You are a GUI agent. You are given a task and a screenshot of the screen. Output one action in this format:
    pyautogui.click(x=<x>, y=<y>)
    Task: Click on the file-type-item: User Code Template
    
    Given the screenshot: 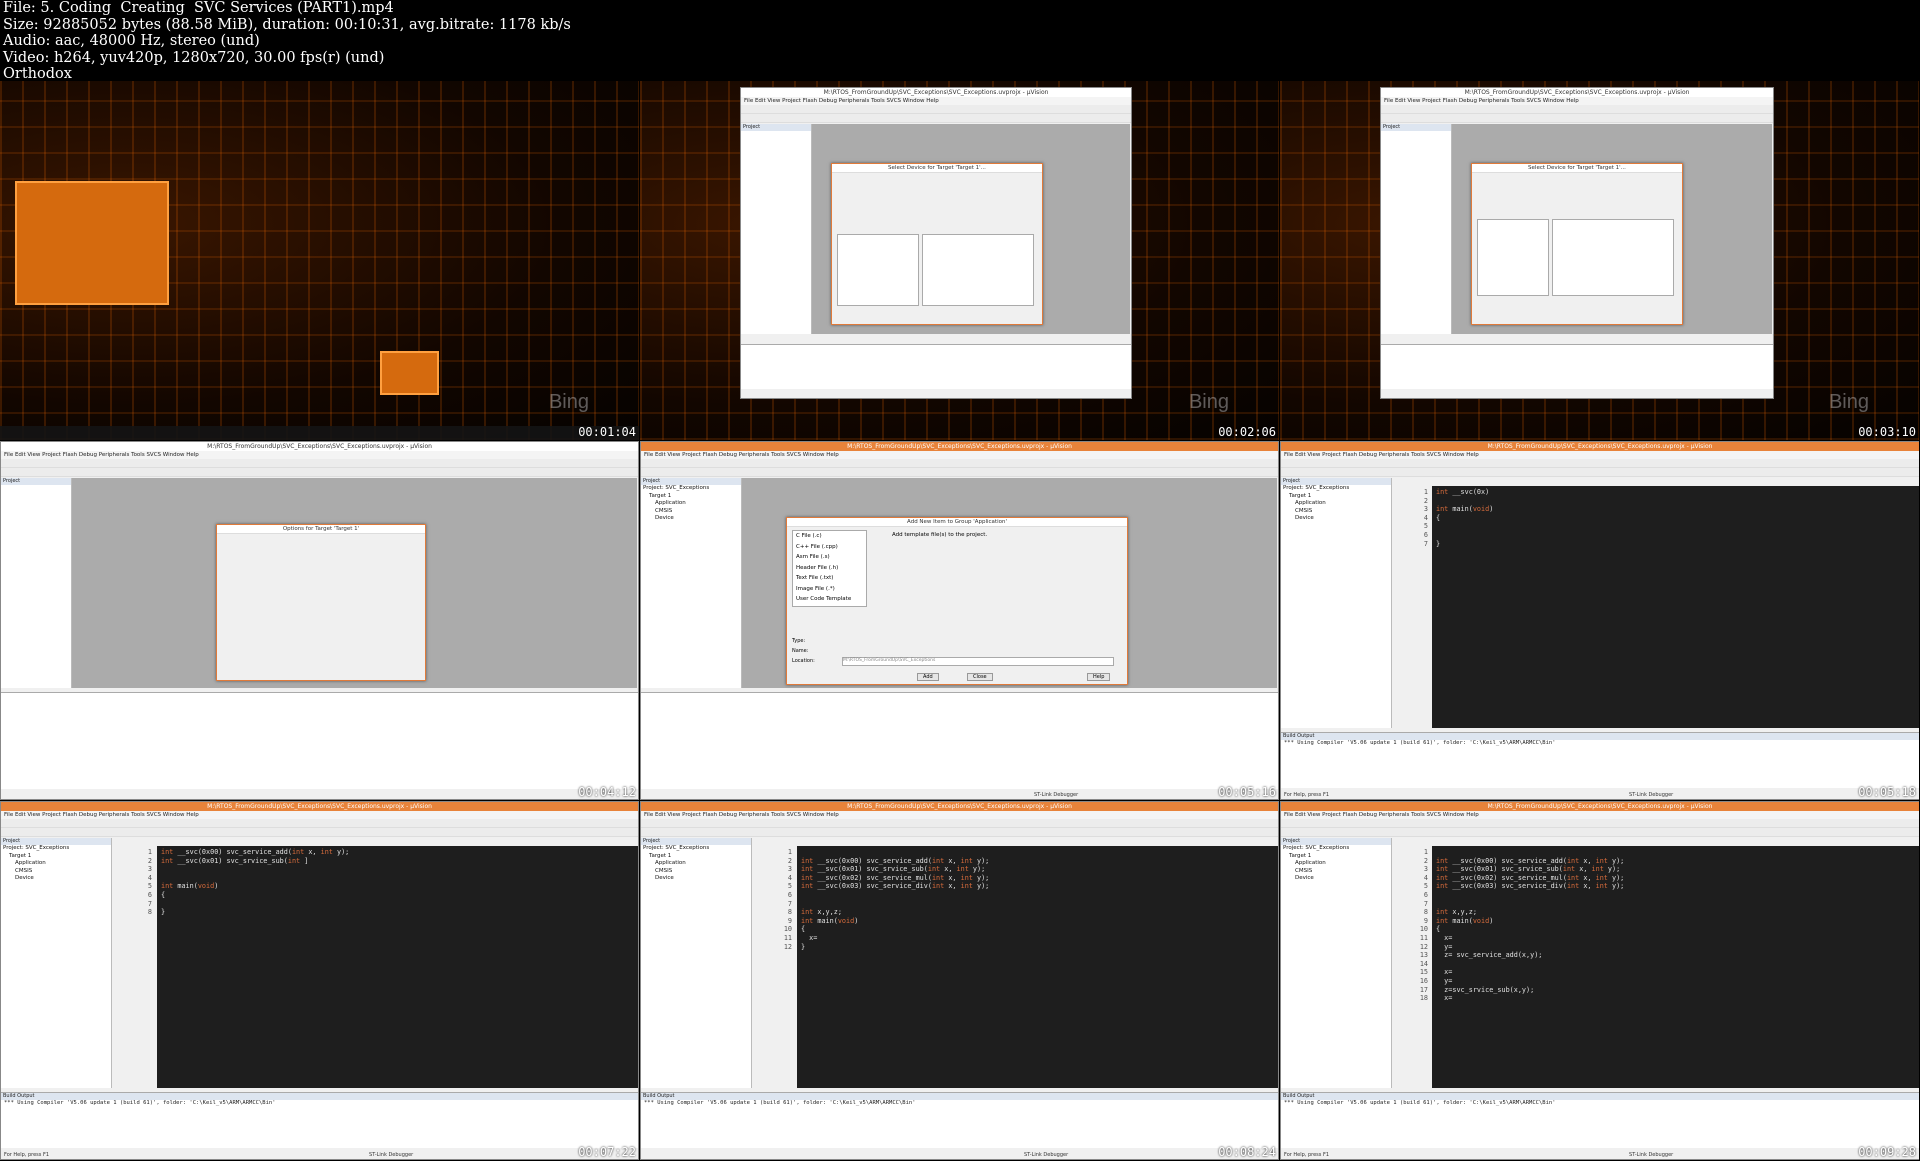 What is the action you would take?
    pyautogui.click(x=831, y=599)
    